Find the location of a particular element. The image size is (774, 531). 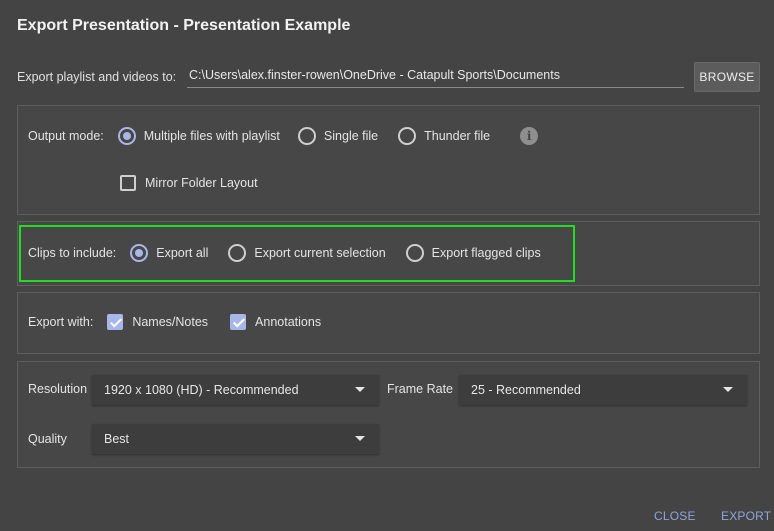

mirror-folder-option: Mirror Folder Layout is located at coordinates (189, 183).